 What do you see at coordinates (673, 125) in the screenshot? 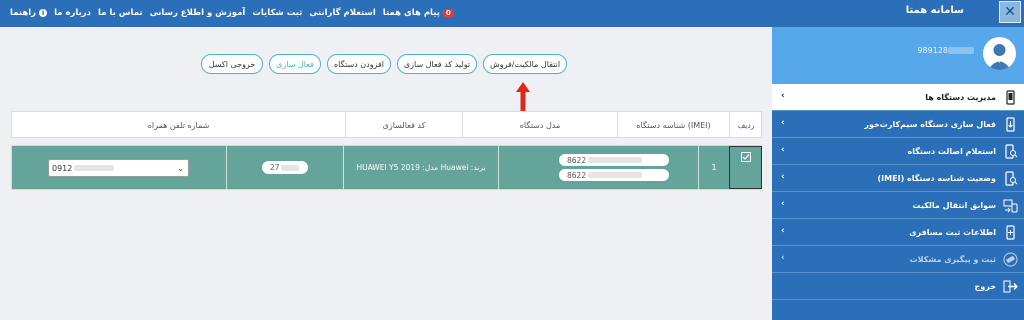
I see `header-imei: شناسه دستگاه (IMEI)` at bounding box center [673, 125].